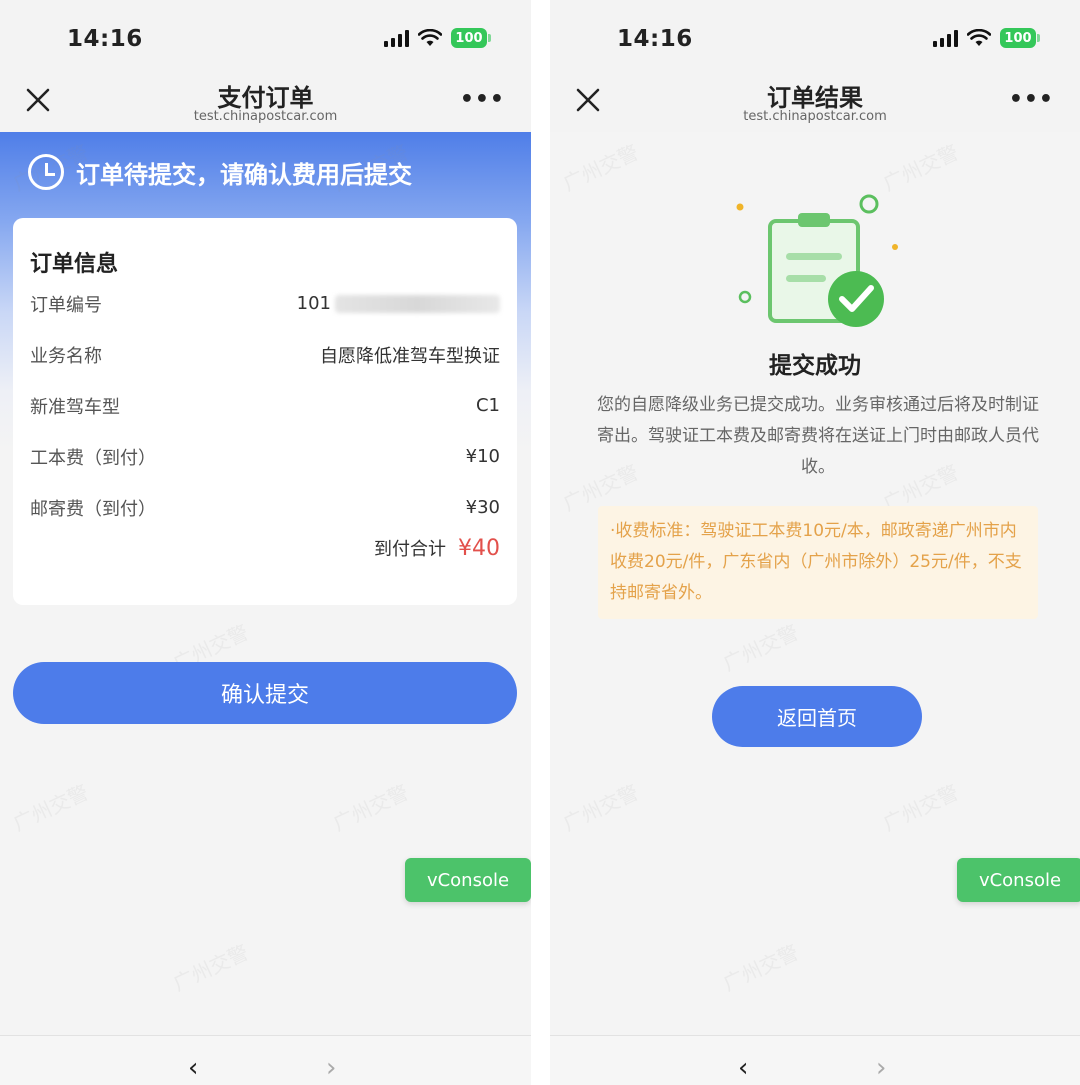 The image size is (1080, 1085). I want to click on nav-bar: 订单结果 test.chinapostcar.com •••, so click(815, 101).